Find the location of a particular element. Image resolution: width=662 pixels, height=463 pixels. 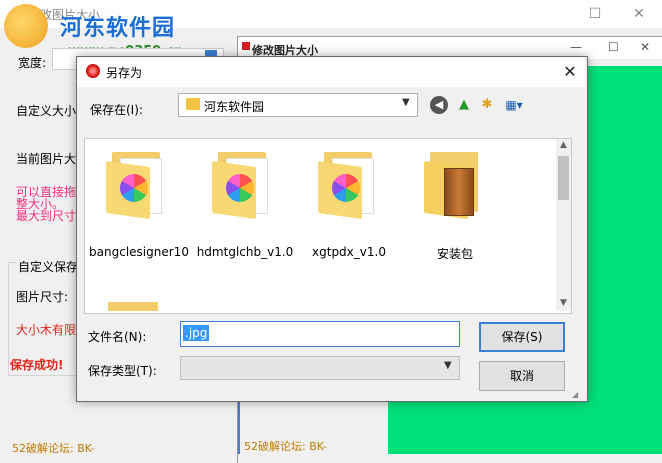

save-success-text: 保存成功! is located at coordinates (37, 365).